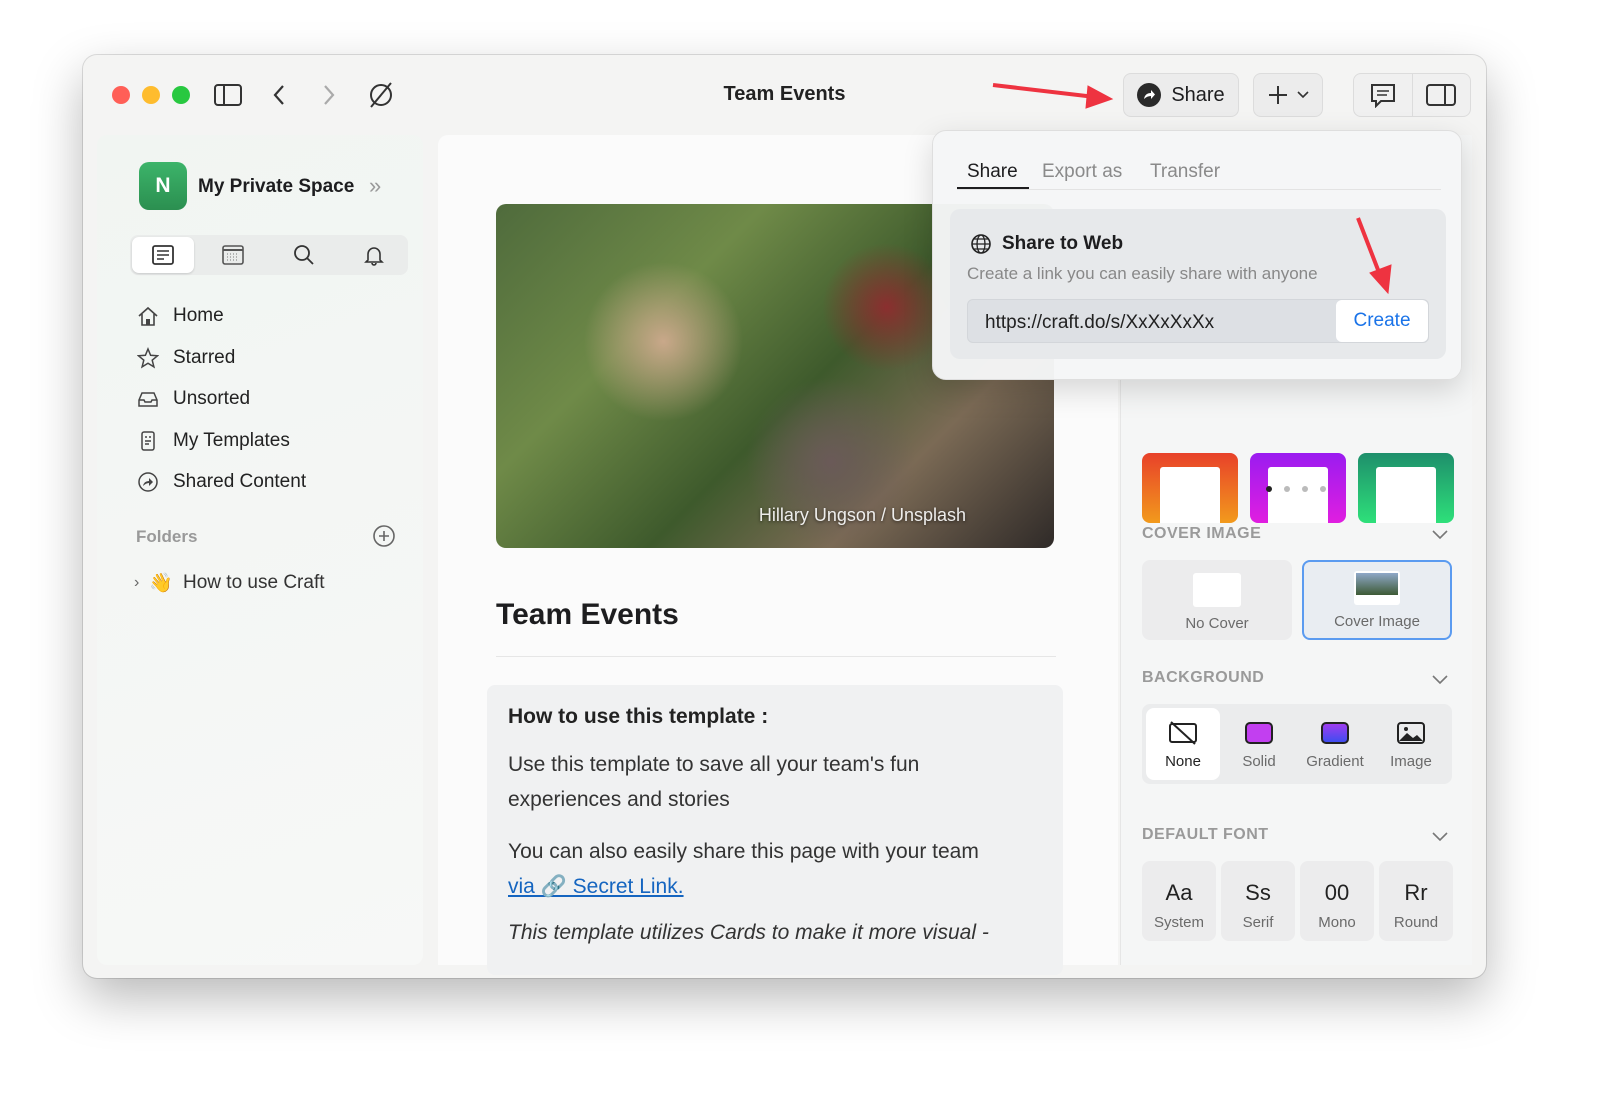  I want to click on tab-transfer: Transfer, so click(1185, 172).